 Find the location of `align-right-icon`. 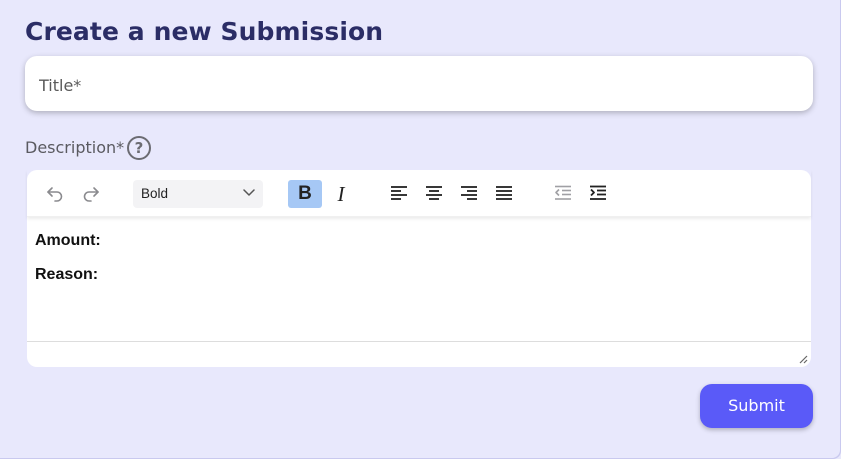

align-right-icon is located at coordinates (469, 193).